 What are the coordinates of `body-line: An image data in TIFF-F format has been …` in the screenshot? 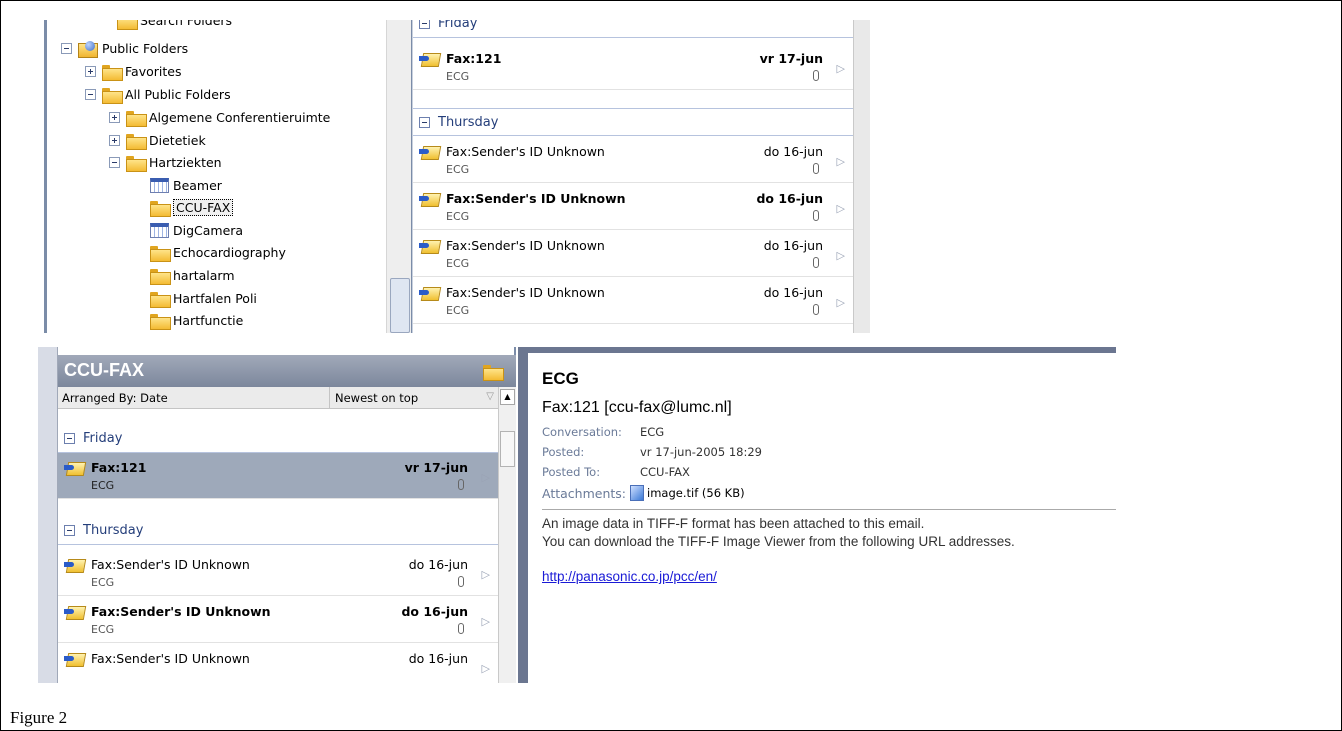 It's located at (733, 523).